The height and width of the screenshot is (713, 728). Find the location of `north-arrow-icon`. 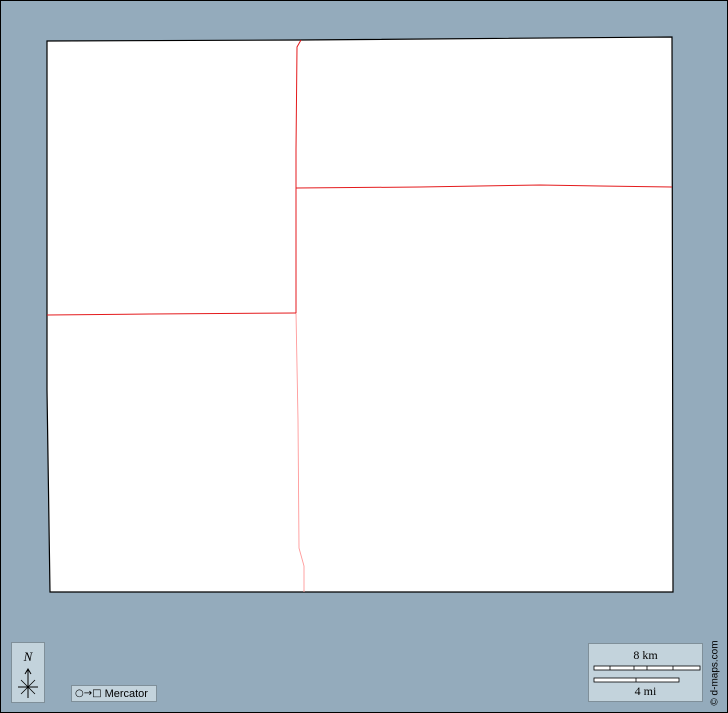

north-arrow-icon is located at coordinates (28, 683).